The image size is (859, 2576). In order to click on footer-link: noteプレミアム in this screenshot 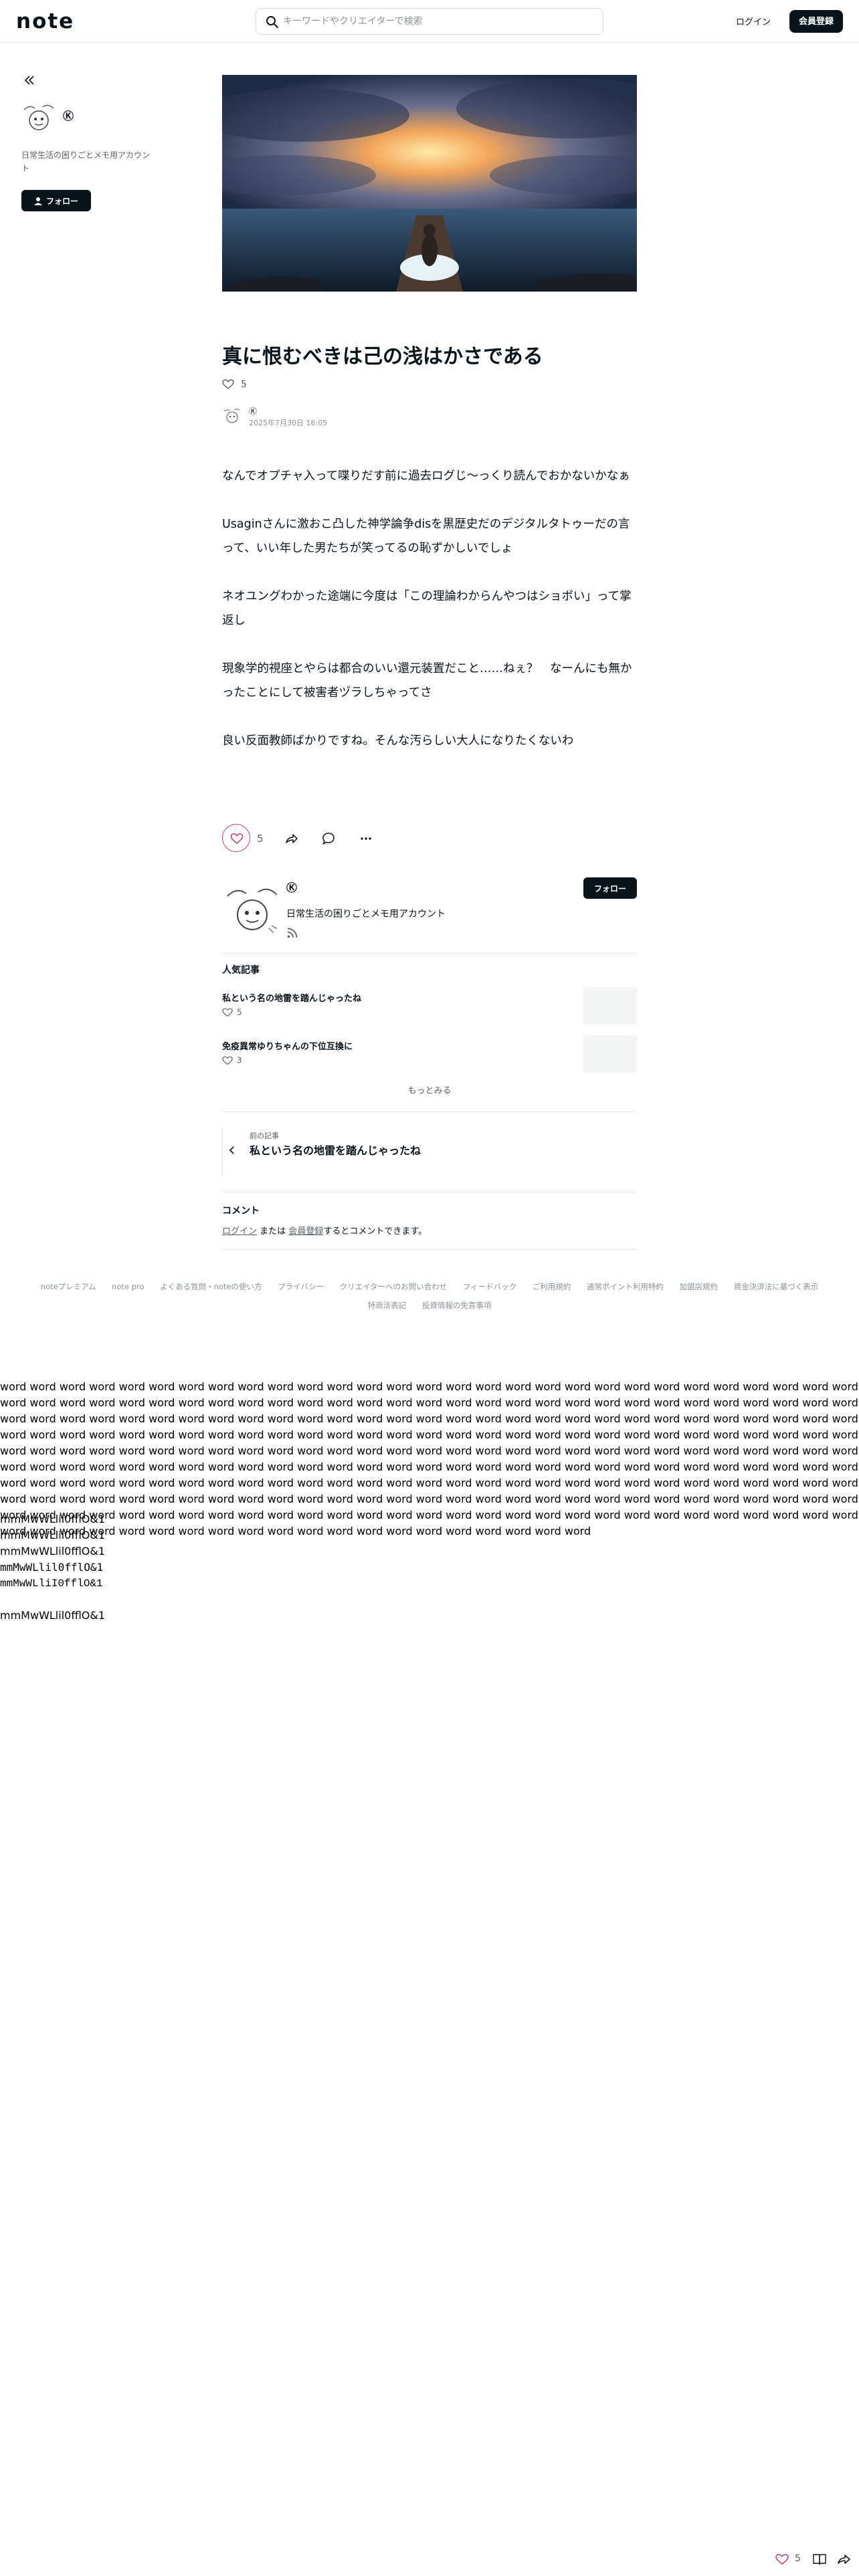, I will do `click(68, 1286)`.